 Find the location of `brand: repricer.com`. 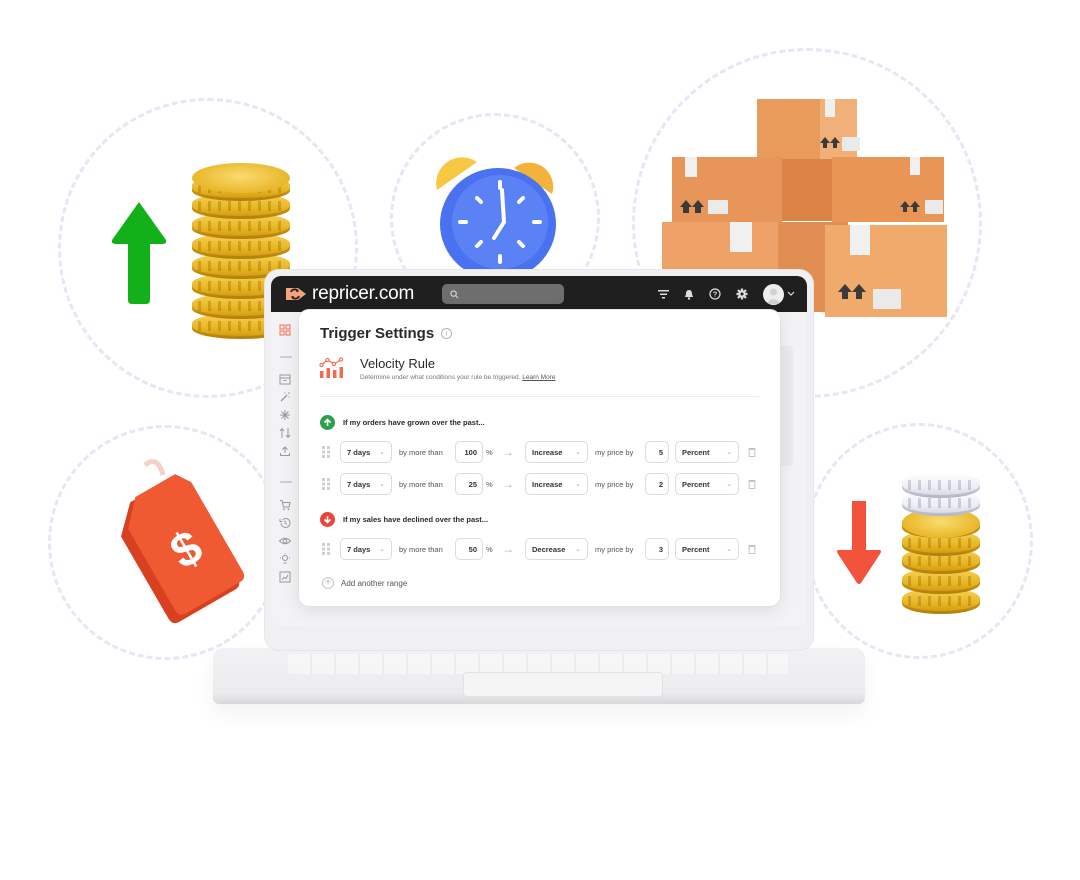

brand: repricer.com is located at coordinates (349, 294).